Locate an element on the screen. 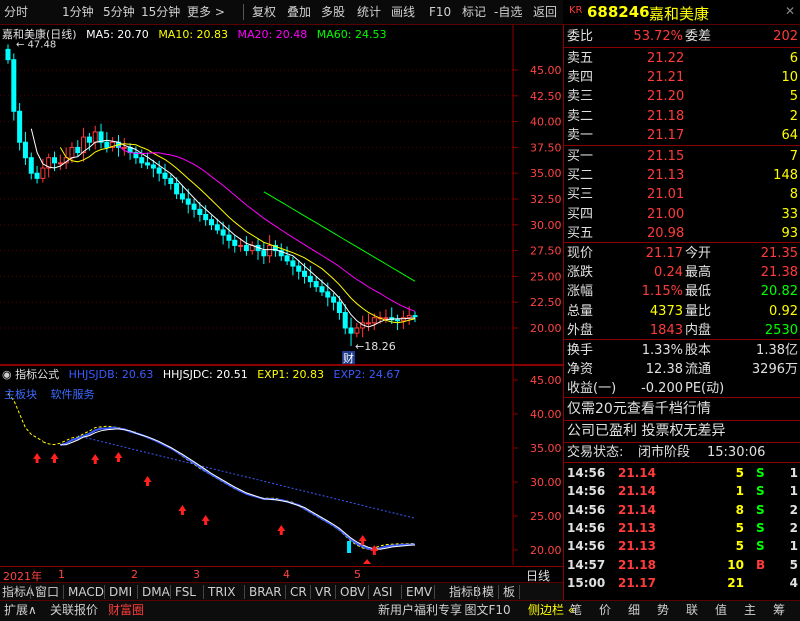 The image size is (800, 621). stat-row: 涨跌 0.24 最高 21.38 is located at coordinates (682, 272).